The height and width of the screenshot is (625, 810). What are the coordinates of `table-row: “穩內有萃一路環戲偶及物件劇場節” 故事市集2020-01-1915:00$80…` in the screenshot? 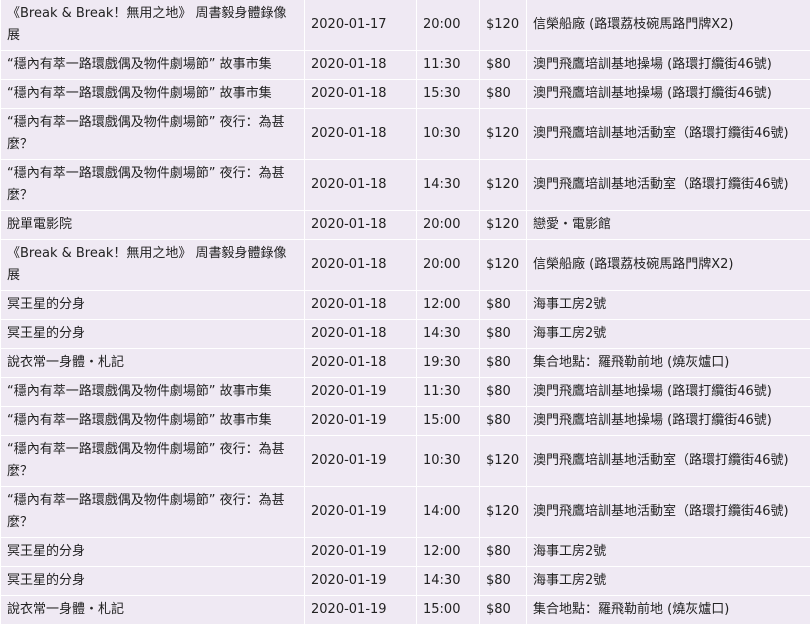 It's located at (405, 421).